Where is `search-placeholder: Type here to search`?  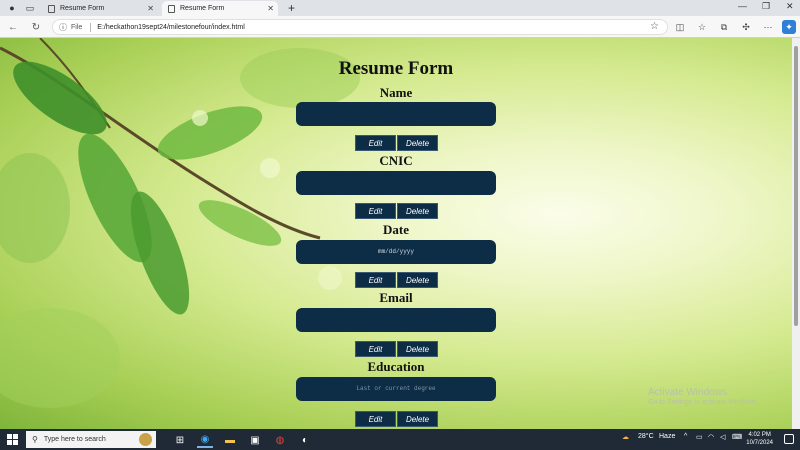 search-placeholder: Type here to search is located at coordinates (74, 439).